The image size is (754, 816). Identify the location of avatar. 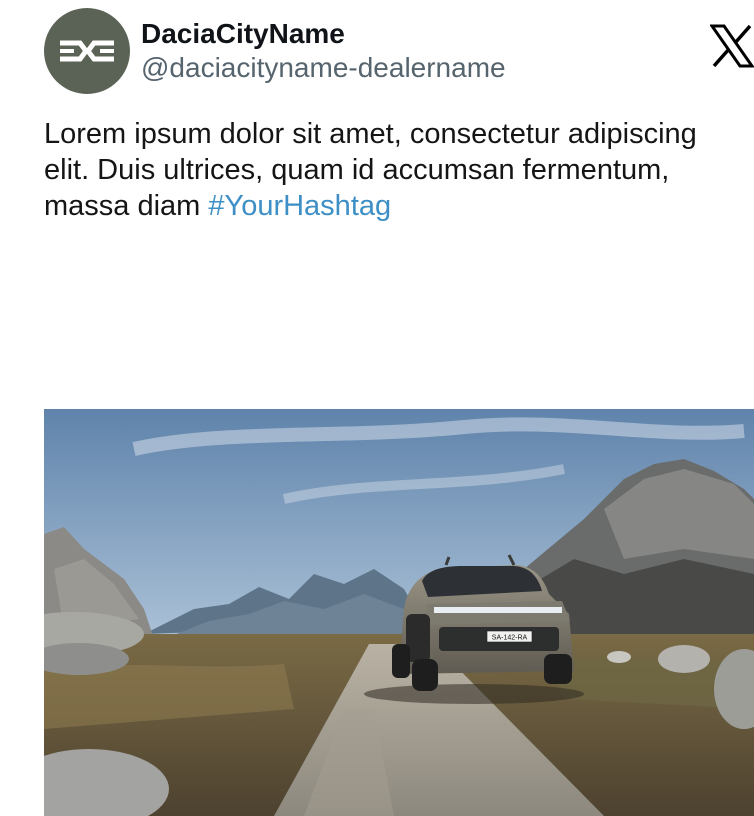
(87, 51).